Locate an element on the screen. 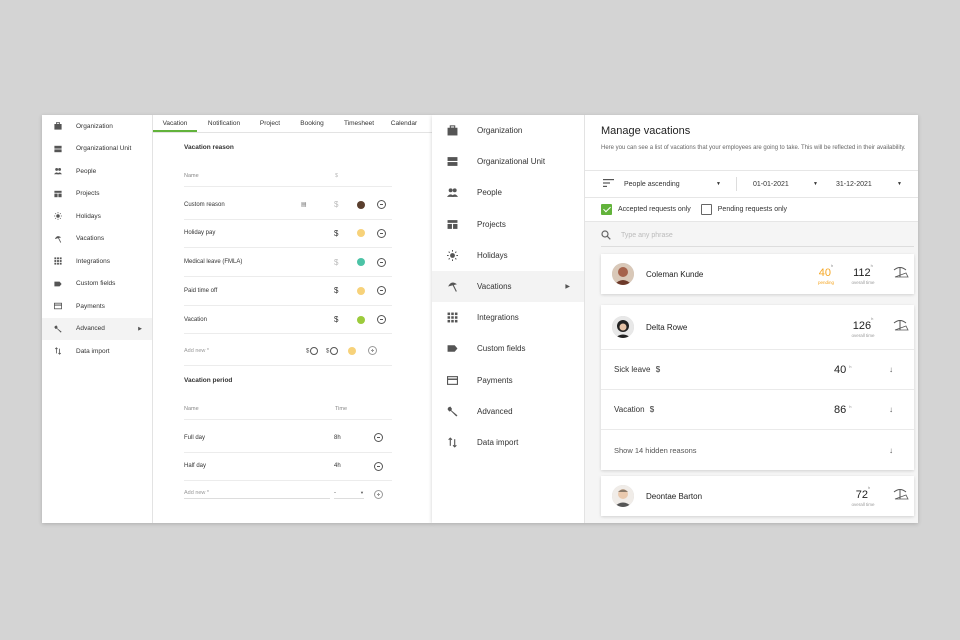 This screenshot has width=960, height=640. add-reason-button is located at coordinates (372, 351).